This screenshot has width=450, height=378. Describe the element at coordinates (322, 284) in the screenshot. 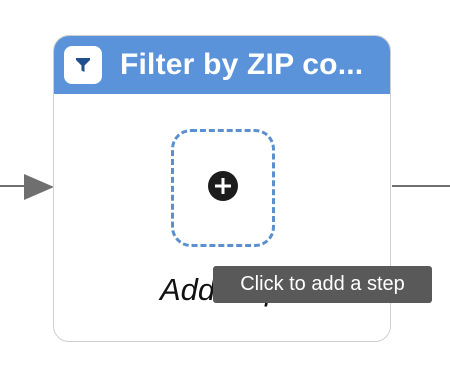

I see `add-step-tooltip: Click to add a step` at that location.